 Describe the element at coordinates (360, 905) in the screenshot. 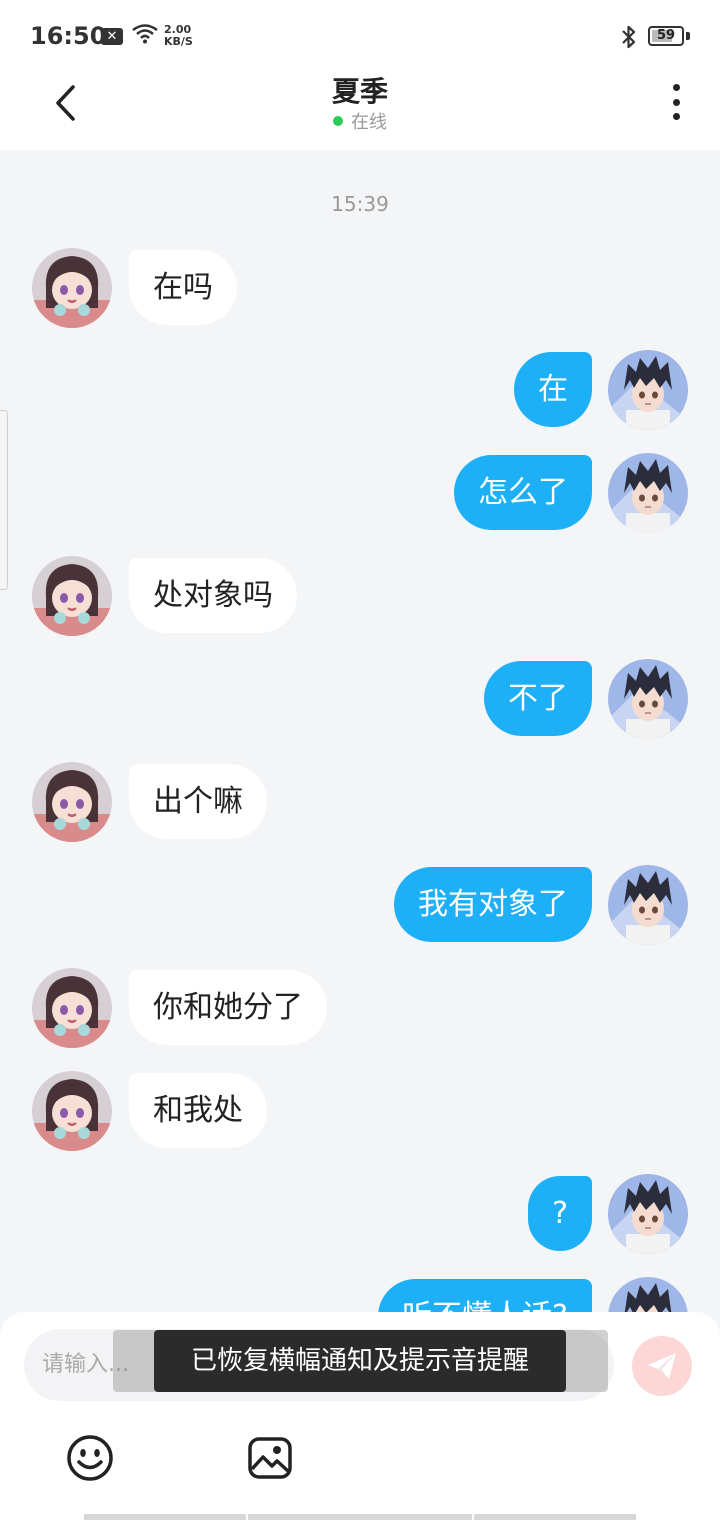

I see `message-row-outgoing: 我有对象了` at that location.